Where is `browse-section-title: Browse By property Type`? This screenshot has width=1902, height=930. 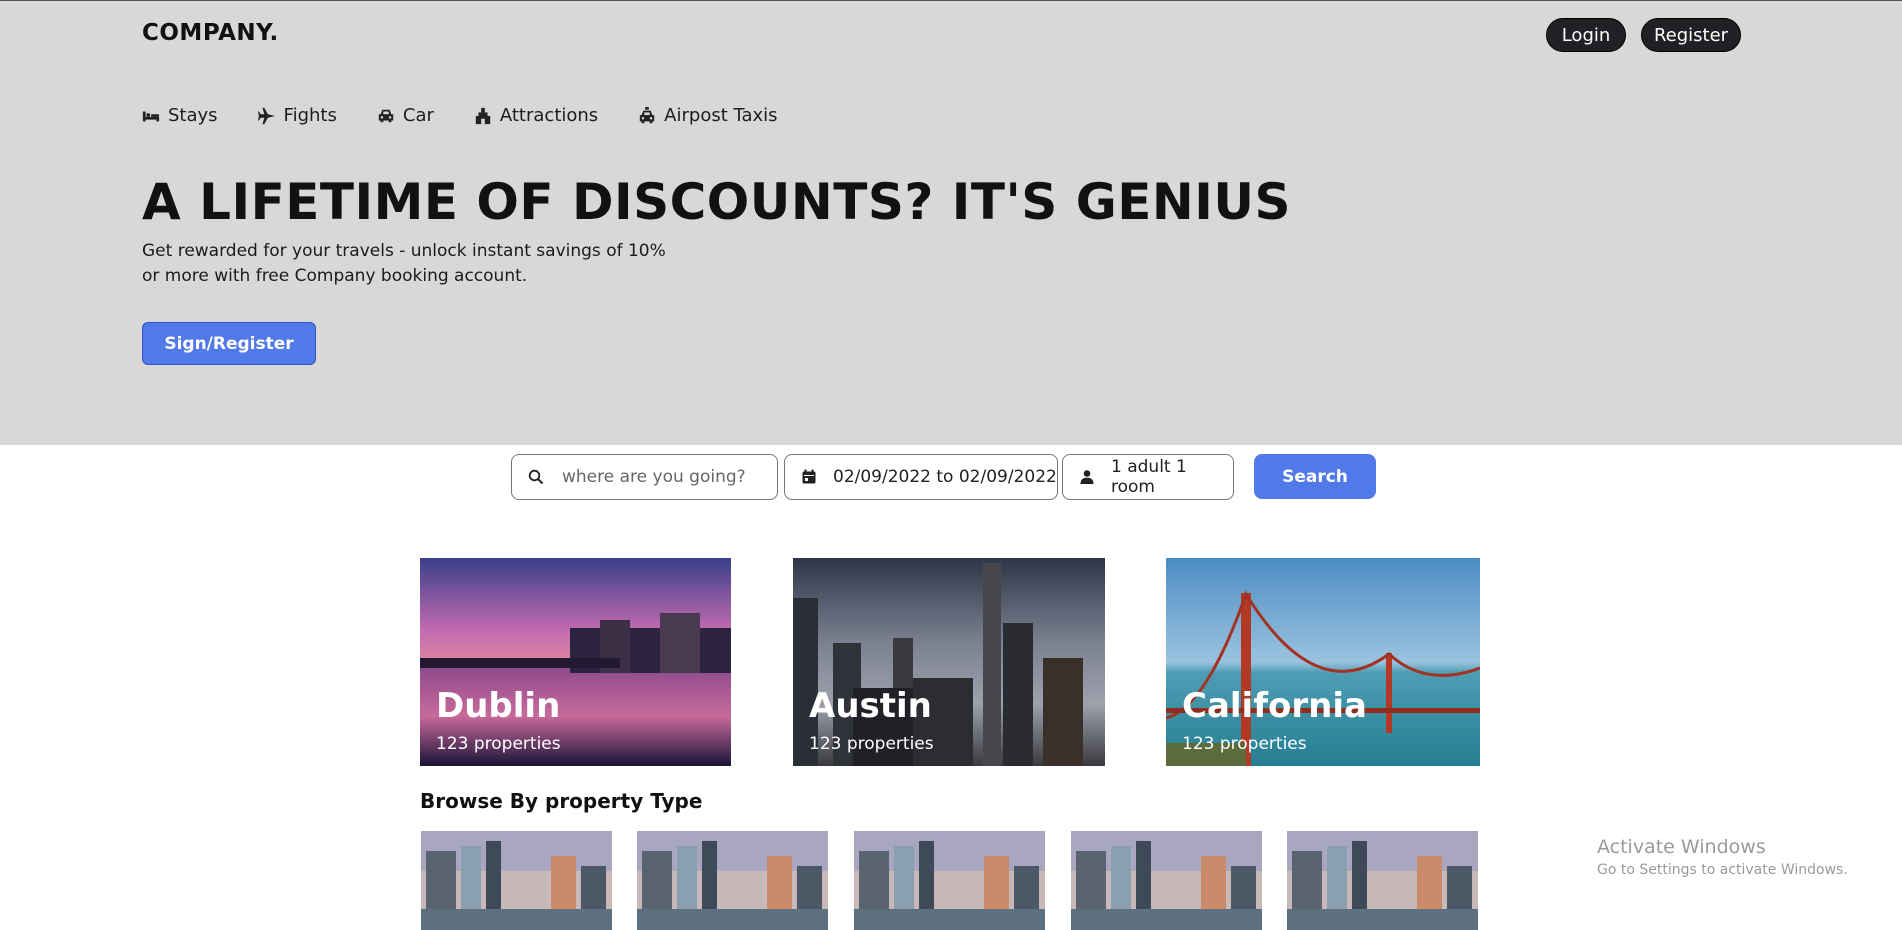
browse-section-title: Browse By property Type is located at coordinates (561, 801).